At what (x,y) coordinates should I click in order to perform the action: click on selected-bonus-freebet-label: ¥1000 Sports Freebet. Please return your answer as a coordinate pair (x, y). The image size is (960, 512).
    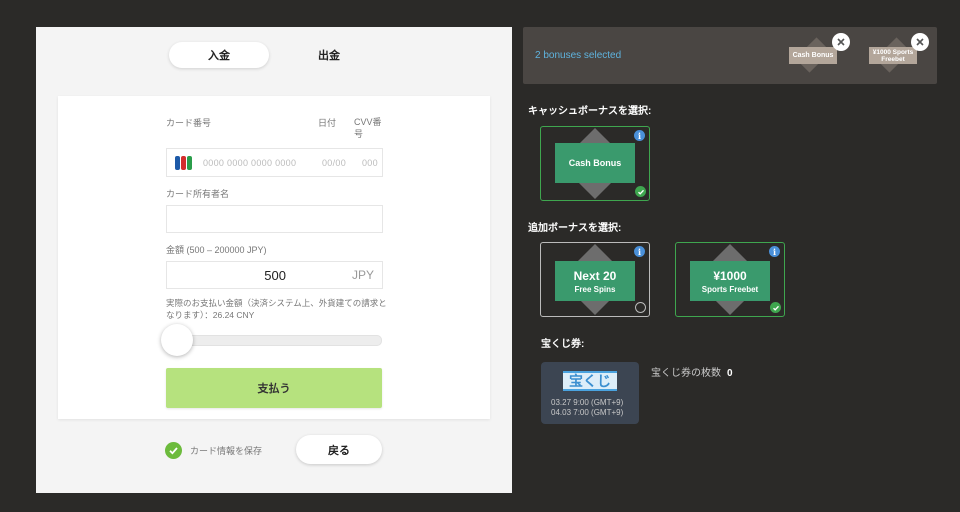
    Looking at the image, I should click on (893, 55).